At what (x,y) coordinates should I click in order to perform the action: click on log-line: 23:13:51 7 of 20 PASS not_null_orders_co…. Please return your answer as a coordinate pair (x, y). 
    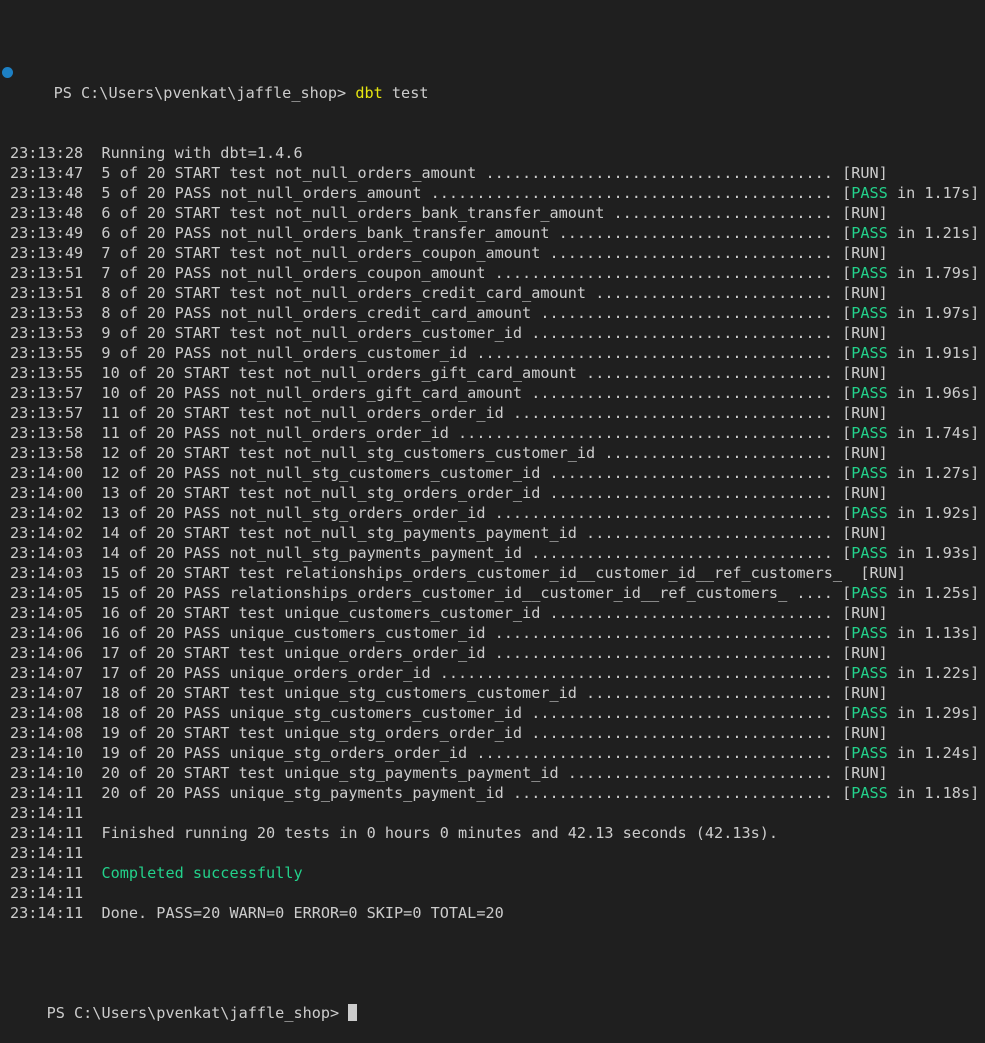
    Looking at the image, I should click on (495, 273).